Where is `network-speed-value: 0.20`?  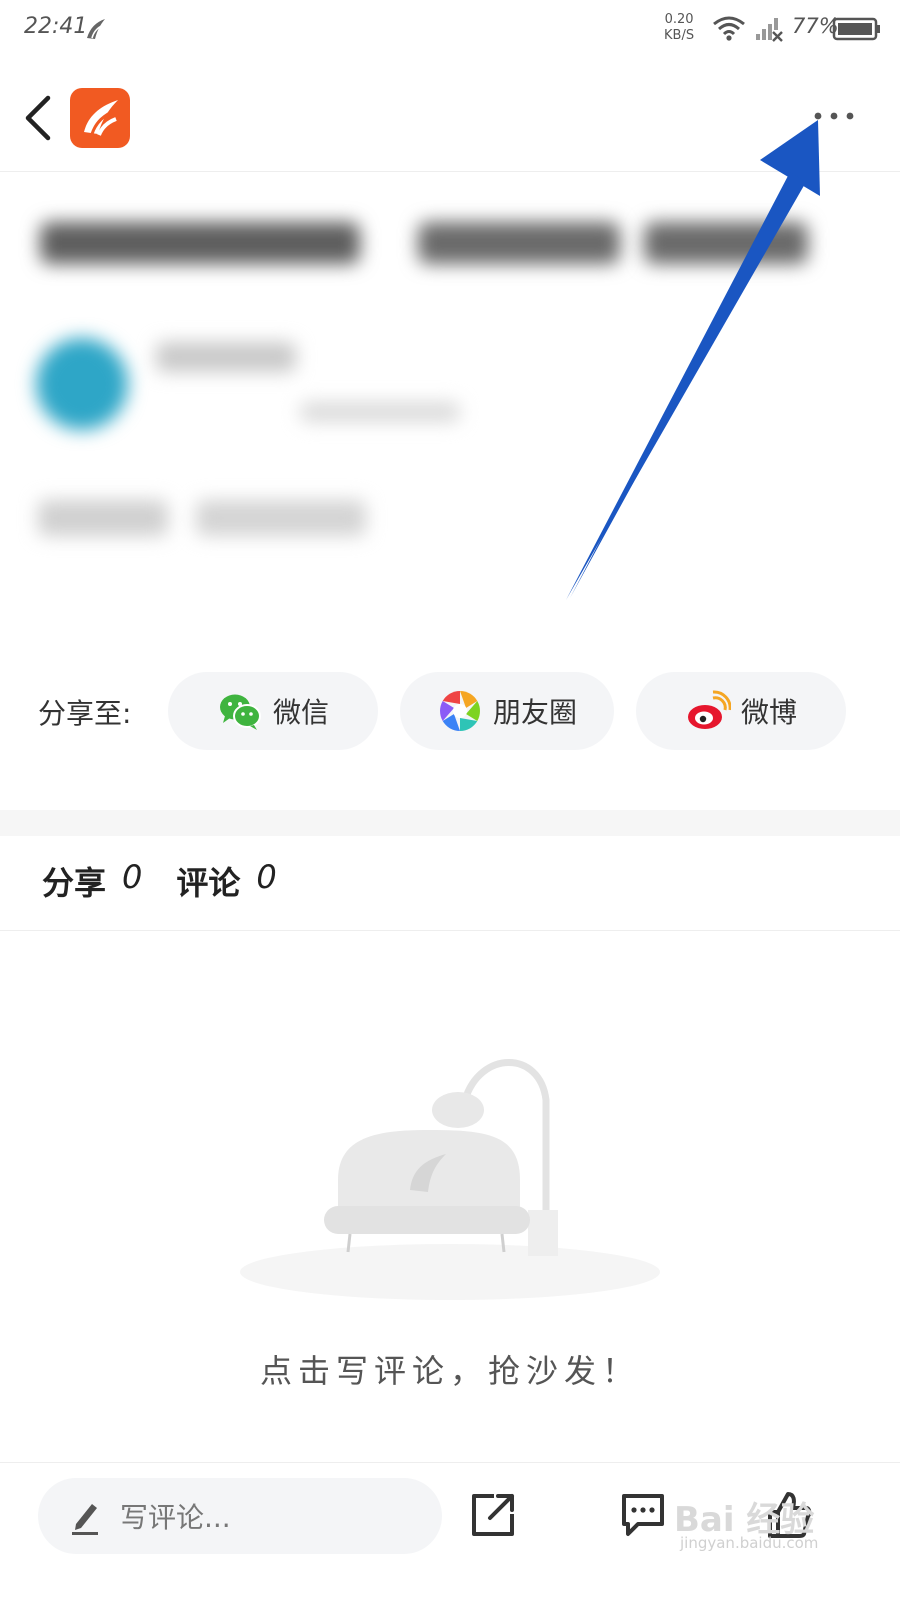
network-speed-value: 0.20 is located at coordinates (679, 19).